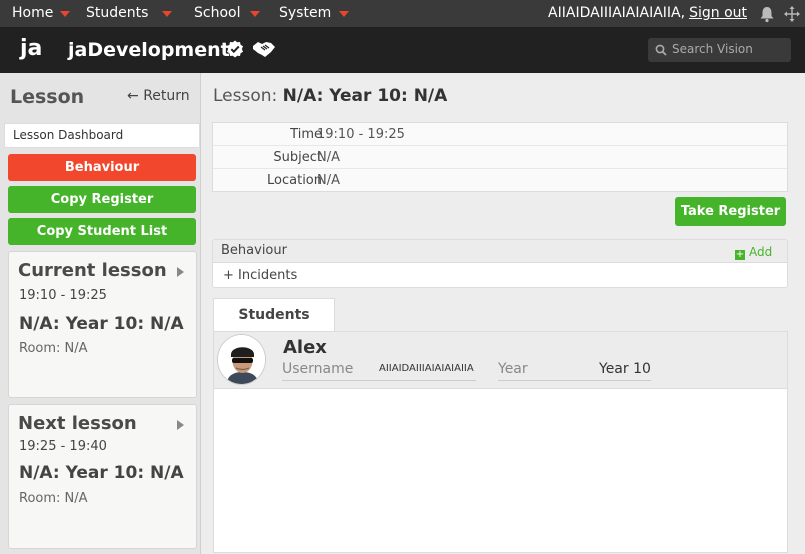 The width and height of the screenshot is (805, 554). I want to click on sidebar-title: Lesson, so click(47, 97).